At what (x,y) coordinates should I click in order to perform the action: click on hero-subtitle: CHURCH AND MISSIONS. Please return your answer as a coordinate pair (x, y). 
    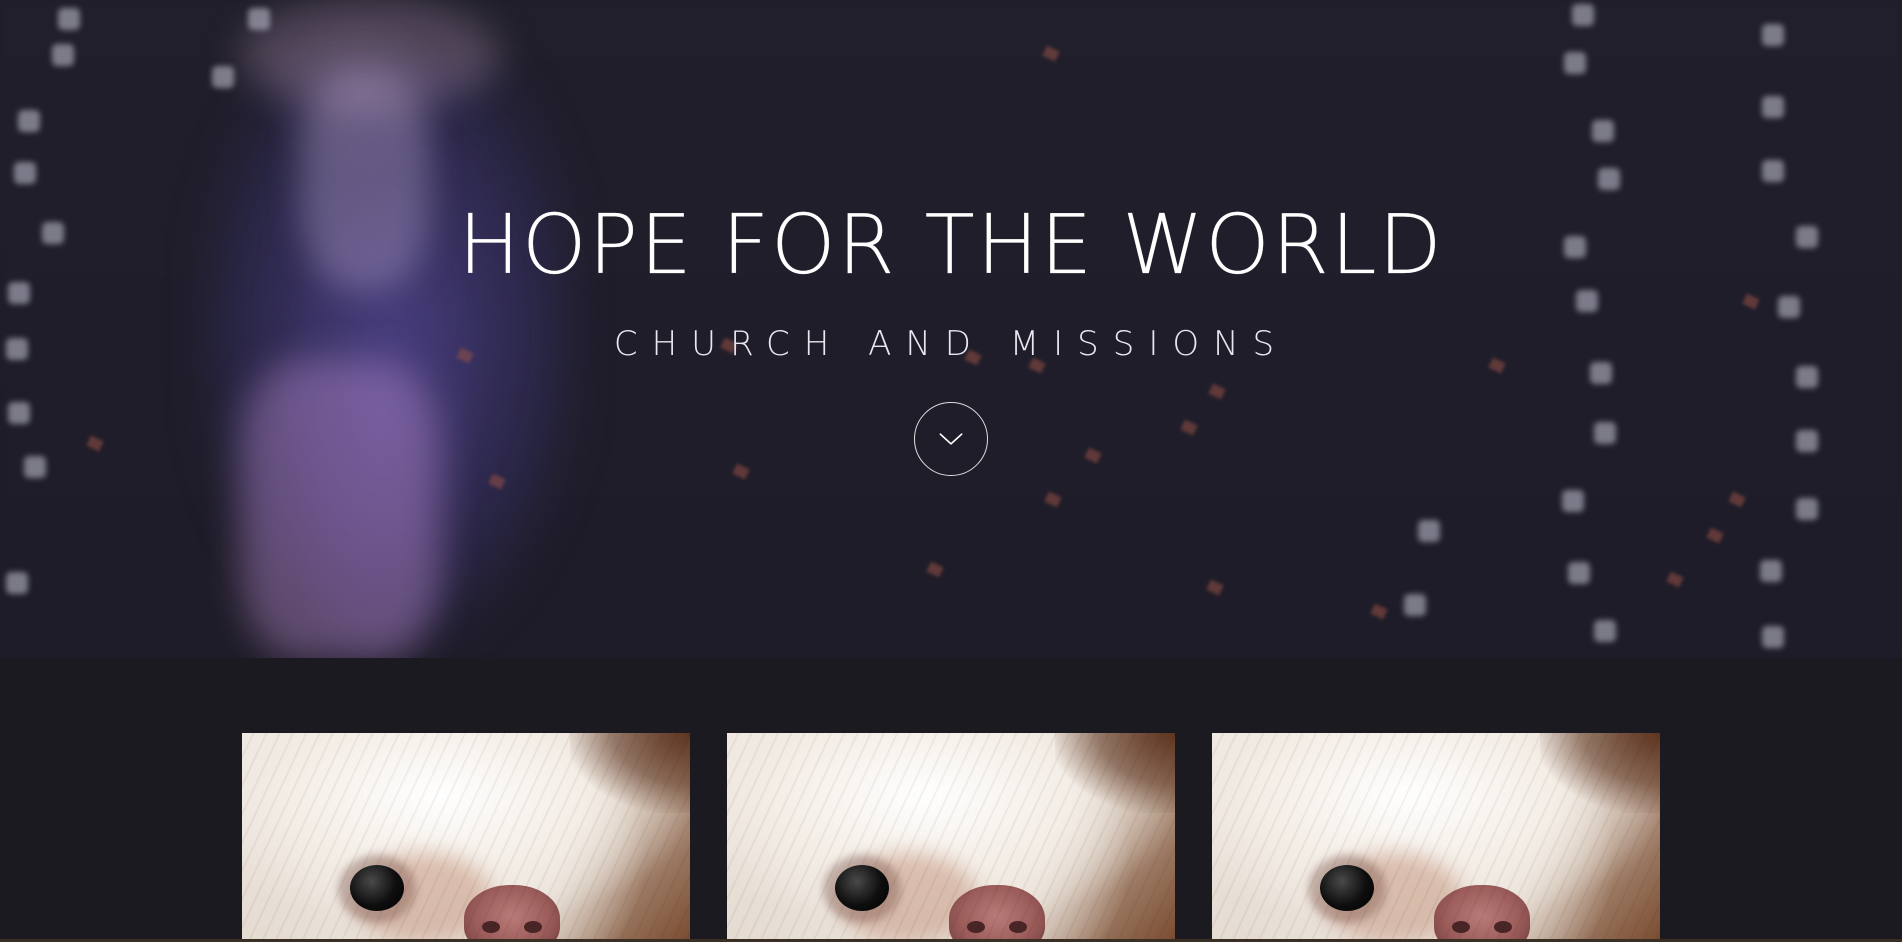
    Looking at the image, I should click on (951, 344).